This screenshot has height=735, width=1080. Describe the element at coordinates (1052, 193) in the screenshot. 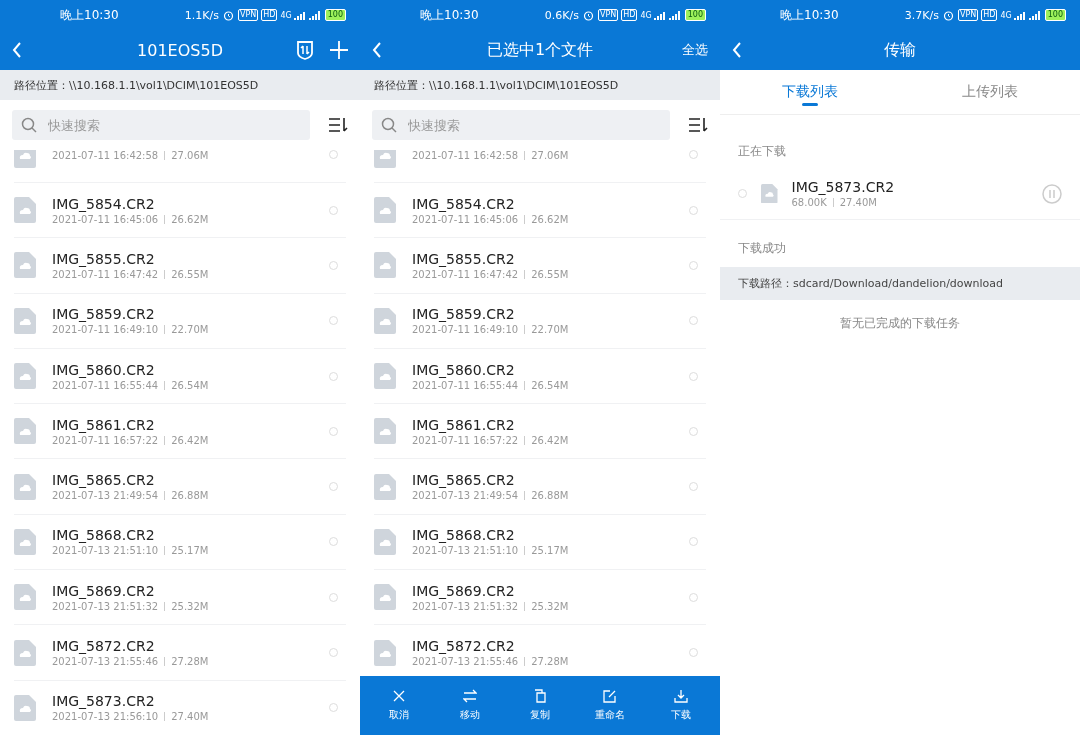

I see `pause-icon` at that location.